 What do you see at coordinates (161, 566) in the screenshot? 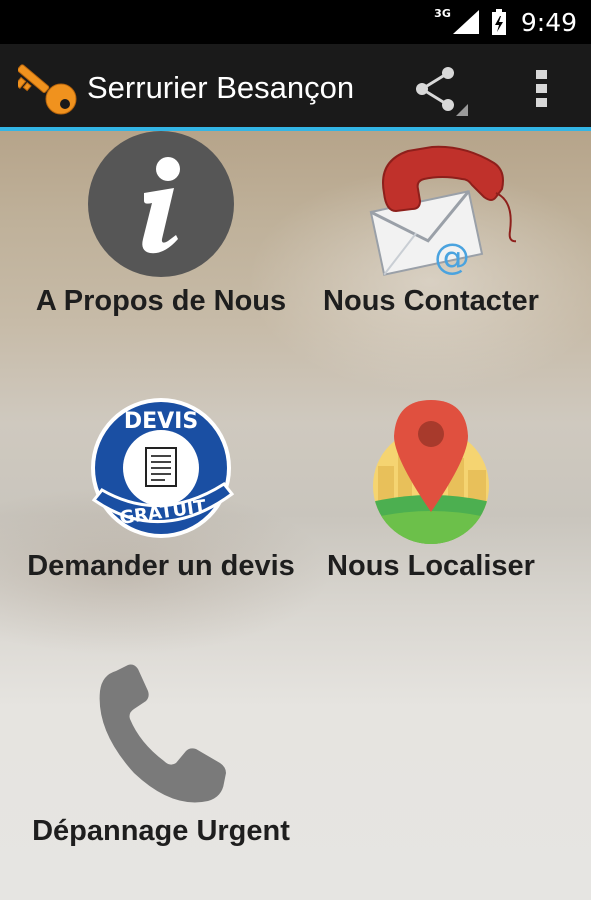
I see `tile-label: Demander un devis` at bounding box center [161, 566].